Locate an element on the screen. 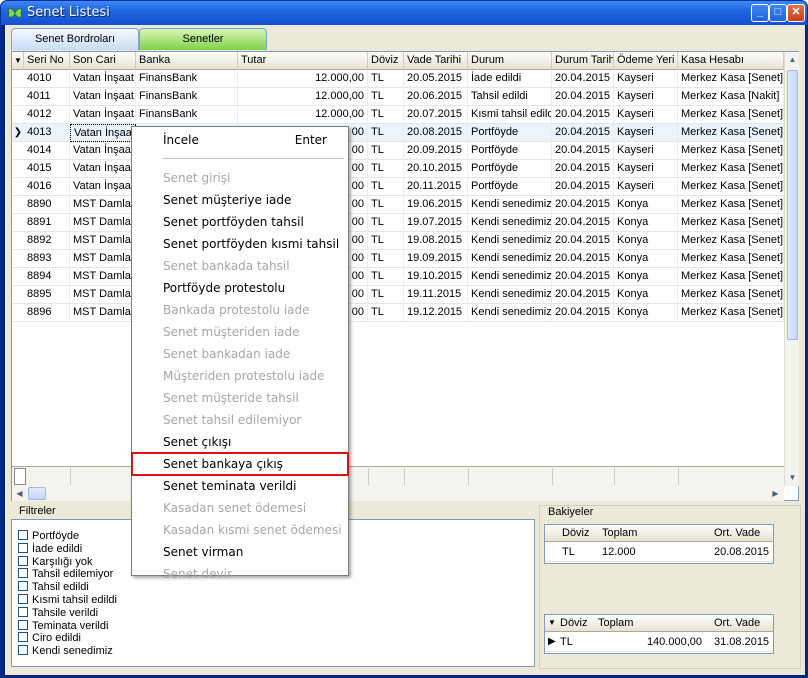  menu-item: Müşteriden protestolu iade is located at coordinates (240, 376).